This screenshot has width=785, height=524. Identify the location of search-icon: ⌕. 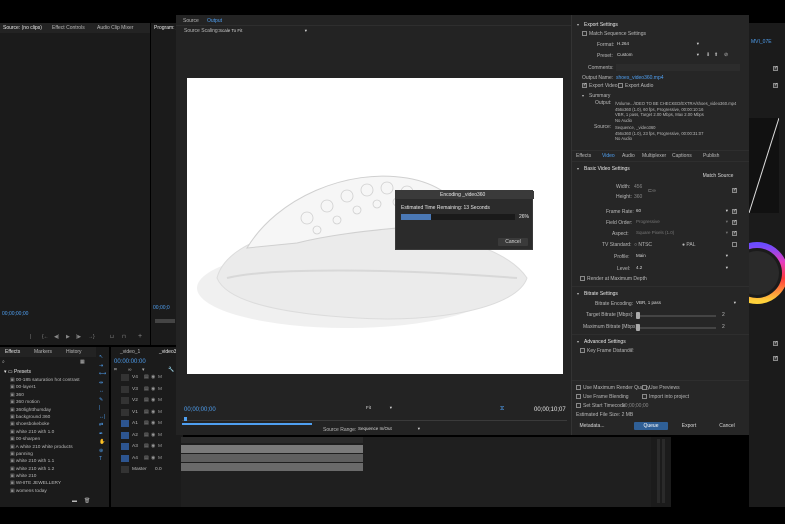
(3, 362).